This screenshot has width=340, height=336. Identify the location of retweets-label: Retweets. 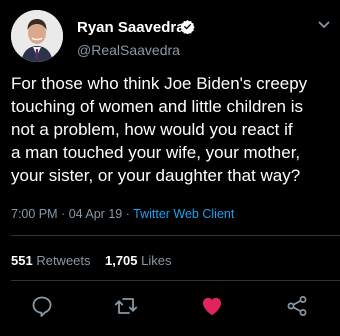
(63, 260).